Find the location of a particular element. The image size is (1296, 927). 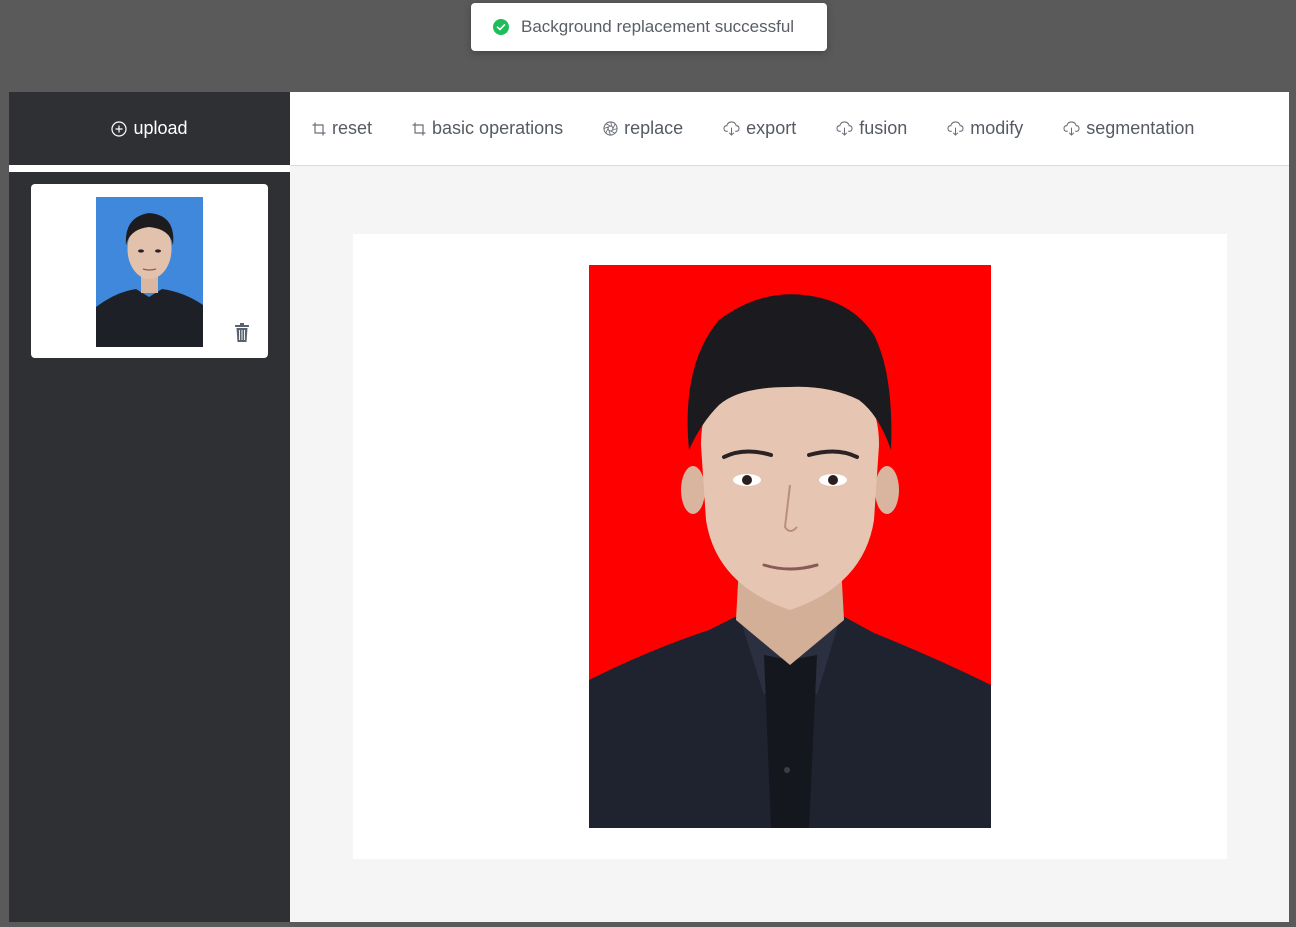

success-toast: Background replacement successful is located at coordinates (649, 27).